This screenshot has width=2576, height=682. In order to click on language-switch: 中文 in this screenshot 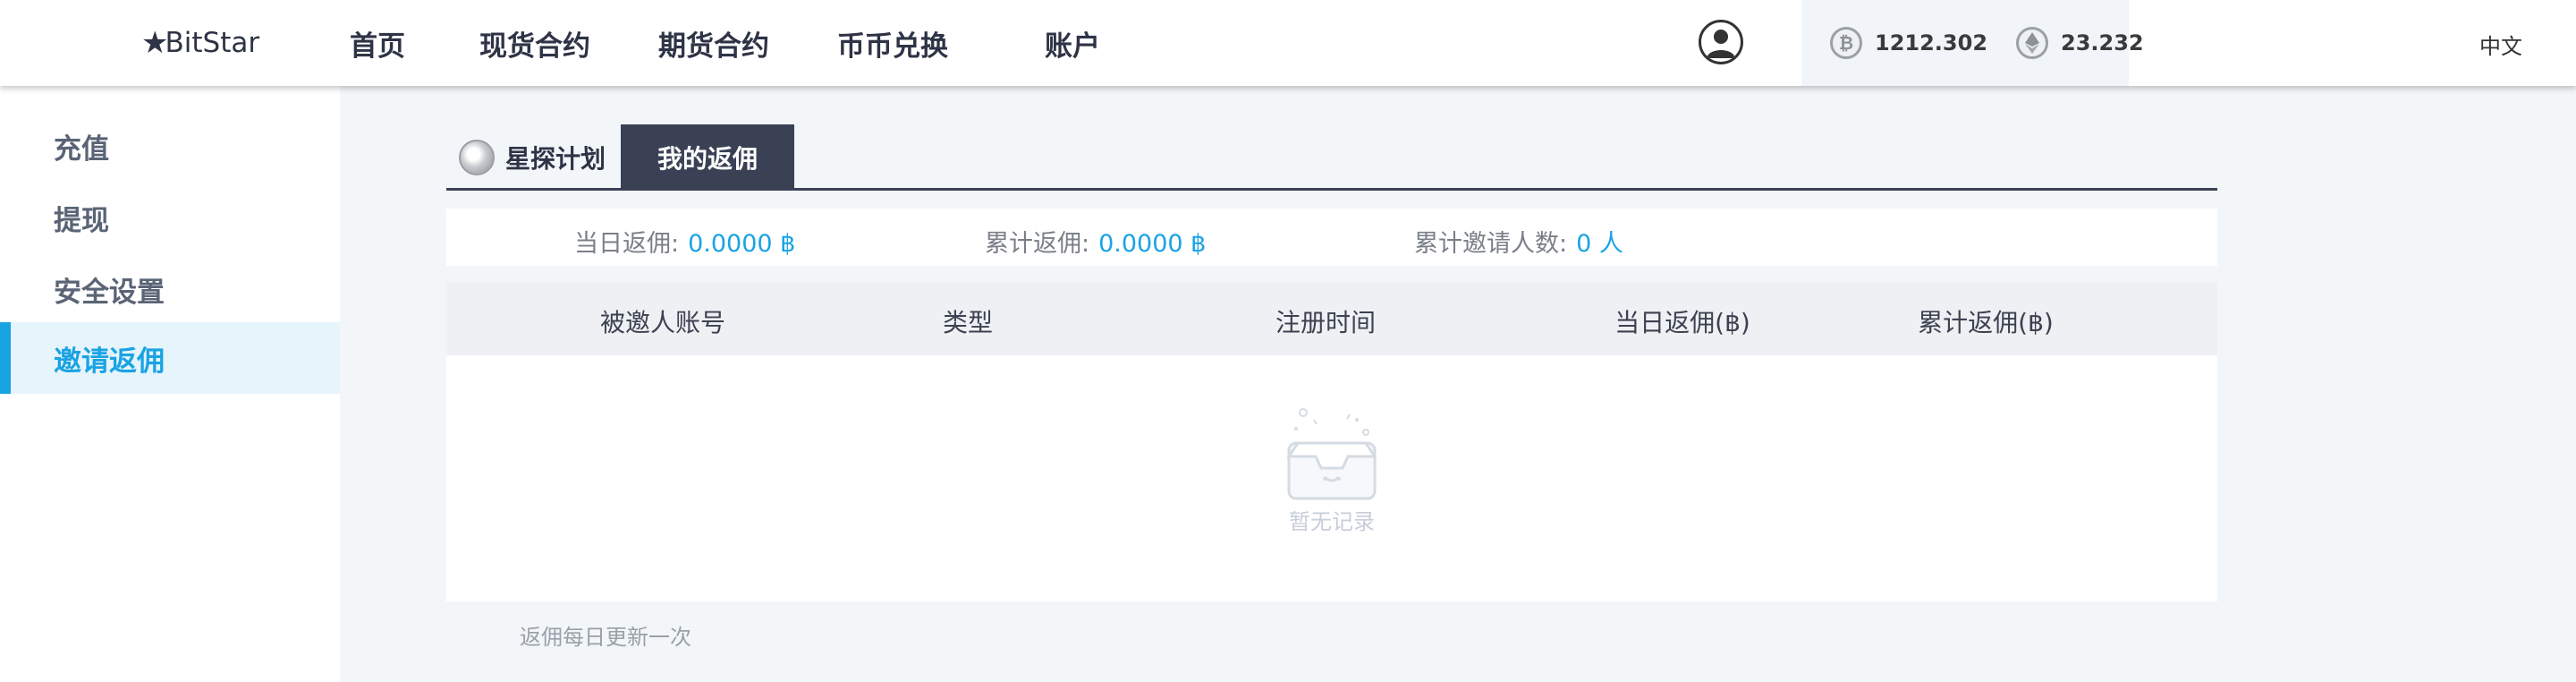, I will do `click(2500, 44)`.